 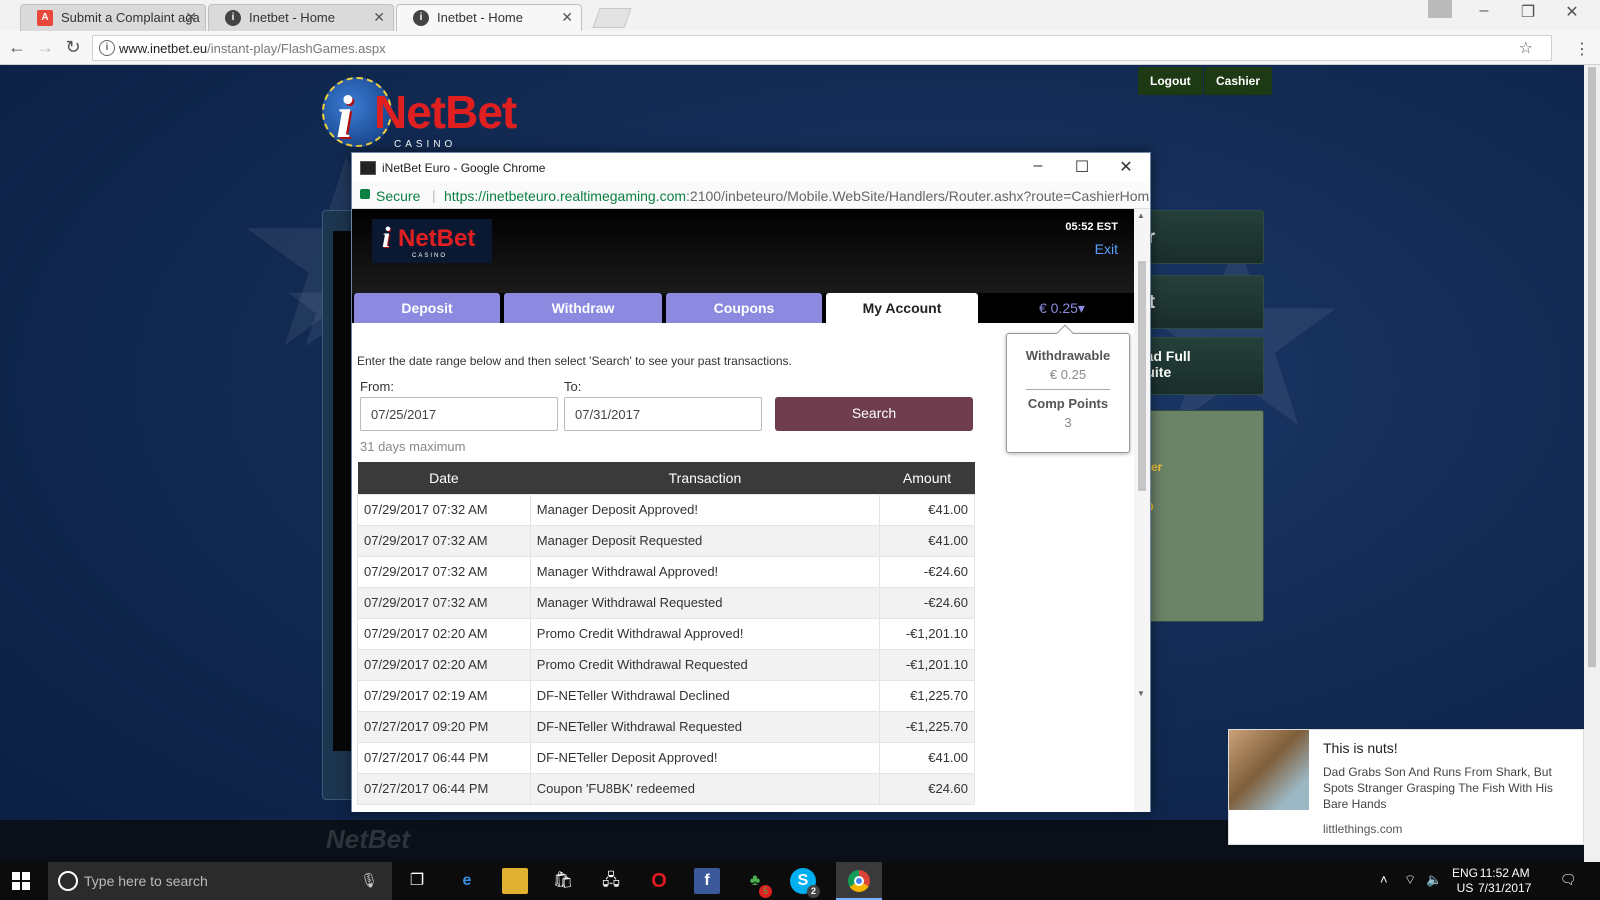 I want to click on lock-icon, so click(x=365, y=194).